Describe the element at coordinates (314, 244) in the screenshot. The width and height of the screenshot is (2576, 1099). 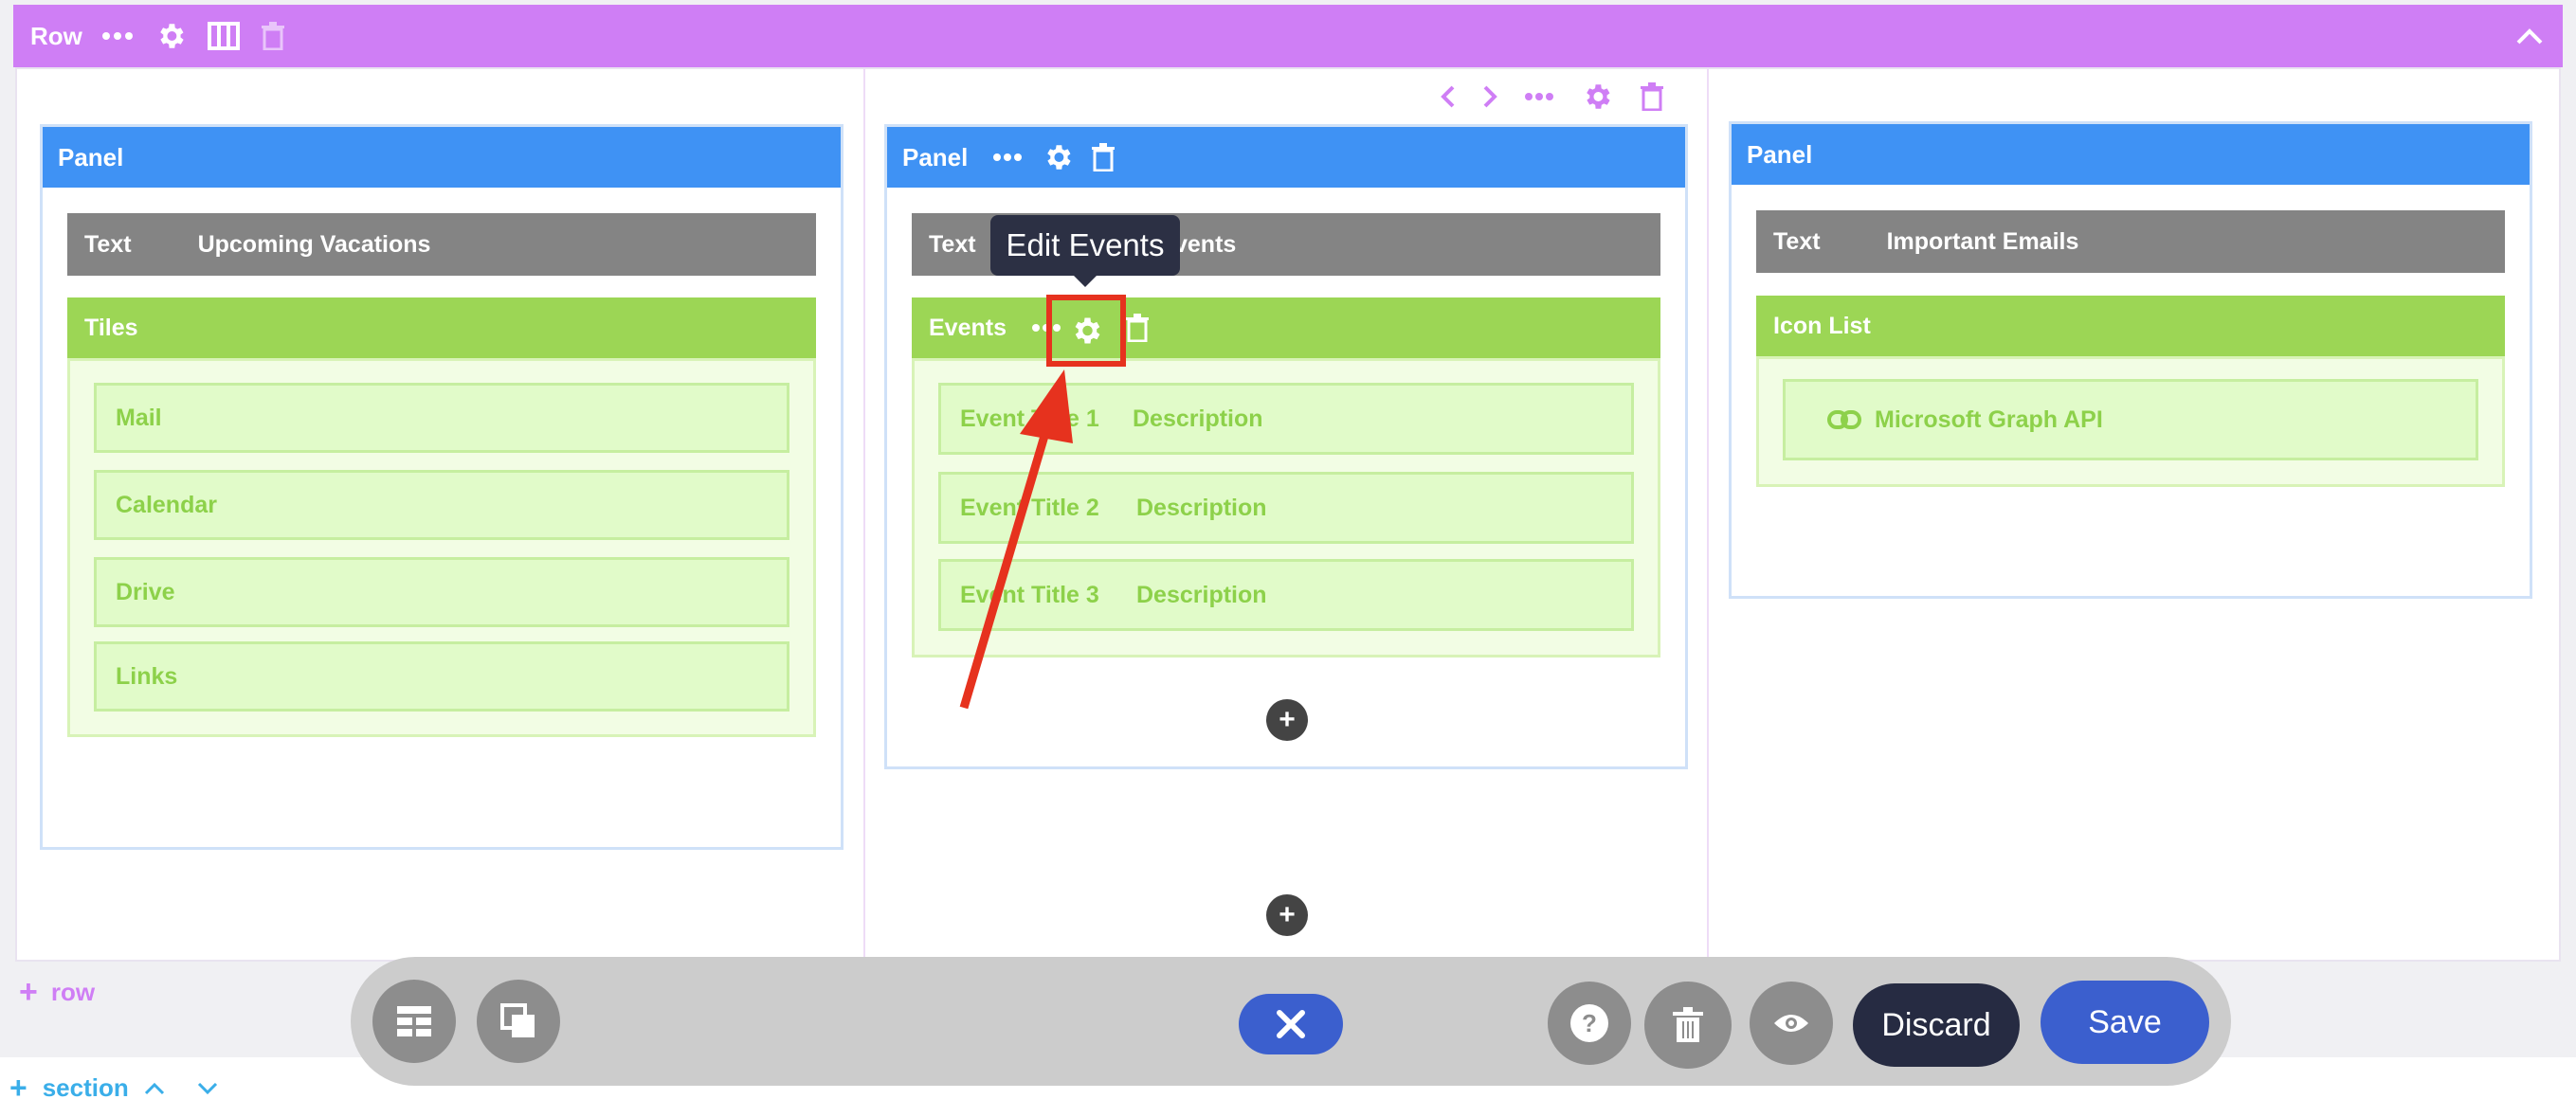
I see `text-widget-value: Upcoming Vacations` at that location.